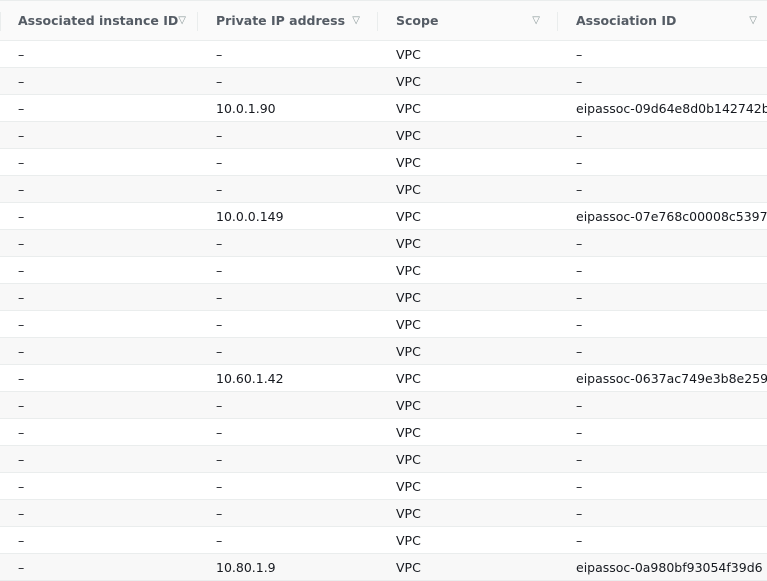 This screenshot has height=581, width=767. Describe the element at coordinates (281, 20) in the screenshot. I see `column-label: Private IP address` at that location.